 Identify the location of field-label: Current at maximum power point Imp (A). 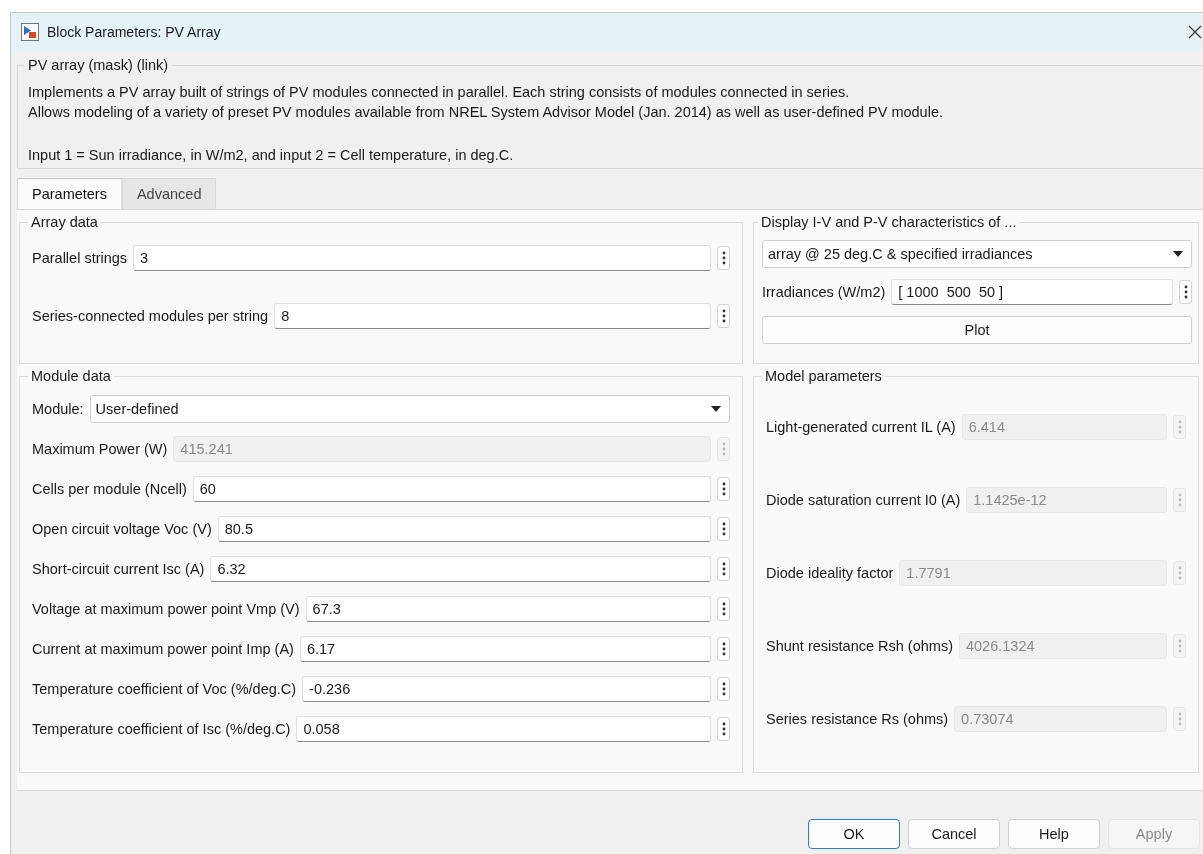
(163, 649).